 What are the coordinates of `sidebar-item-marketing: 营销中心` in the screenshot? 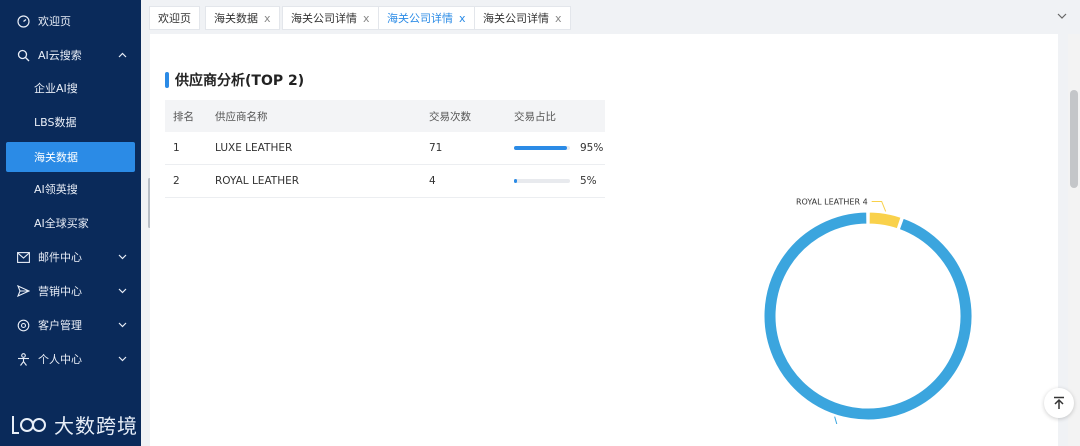 It's located at (70, 291).